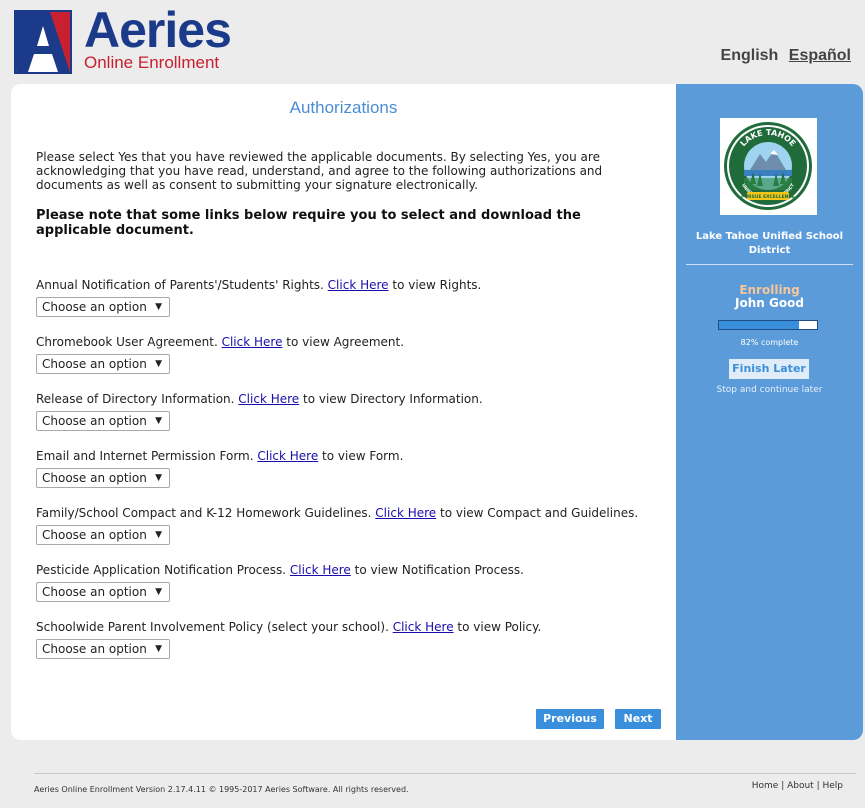 The width and height of the screenshot is (865, 808). I want to click on auth-label-text: Email and Internet Permission Form., so click(147, 456).